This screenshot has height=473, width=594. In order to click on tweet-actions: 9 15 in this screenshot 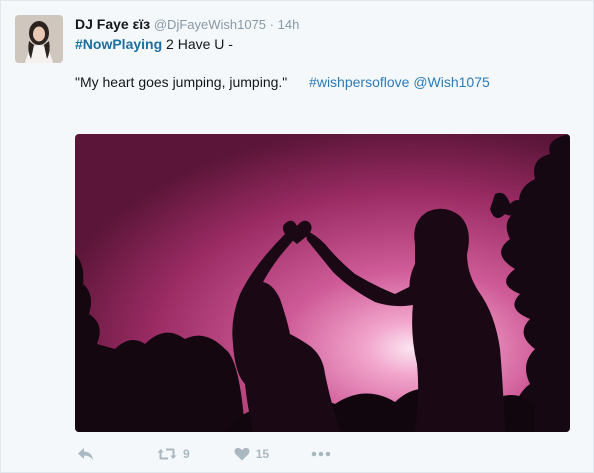, I will do `click(203, 454)`.